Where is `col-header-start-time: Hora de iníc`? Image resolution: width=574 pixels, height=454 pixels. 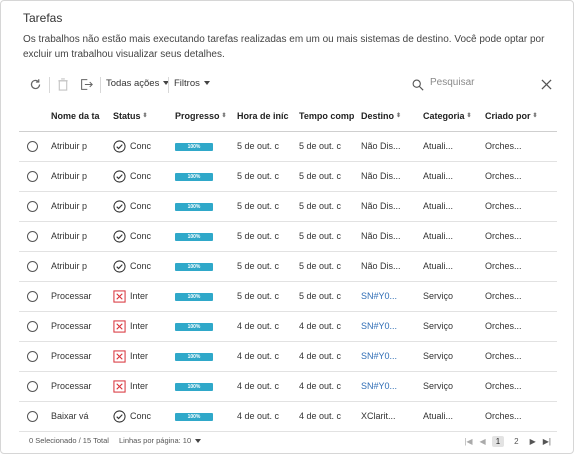 col-header-start-time: Hora de iníc is located at coordinates (268, 116).